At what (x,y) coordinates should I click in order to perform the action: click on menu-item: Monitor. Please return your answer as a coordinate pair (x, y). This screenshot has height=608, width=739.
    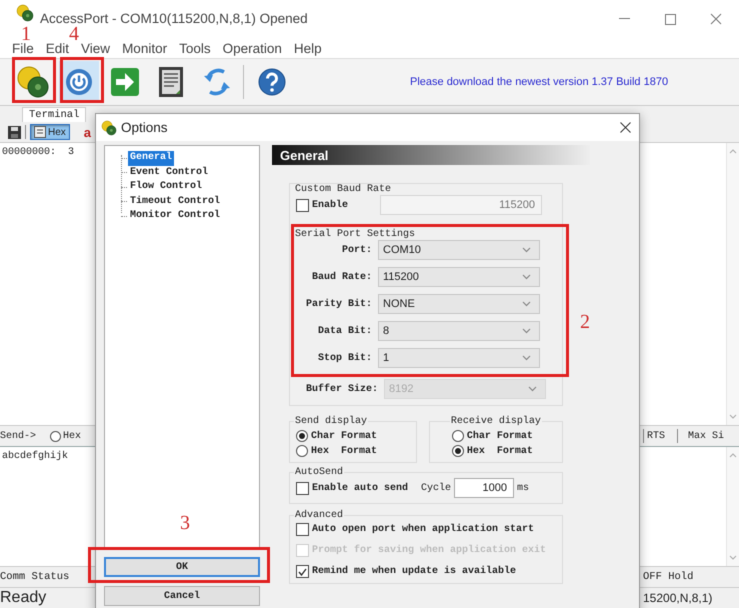
    Looking at the image, I should click on (145, 49).